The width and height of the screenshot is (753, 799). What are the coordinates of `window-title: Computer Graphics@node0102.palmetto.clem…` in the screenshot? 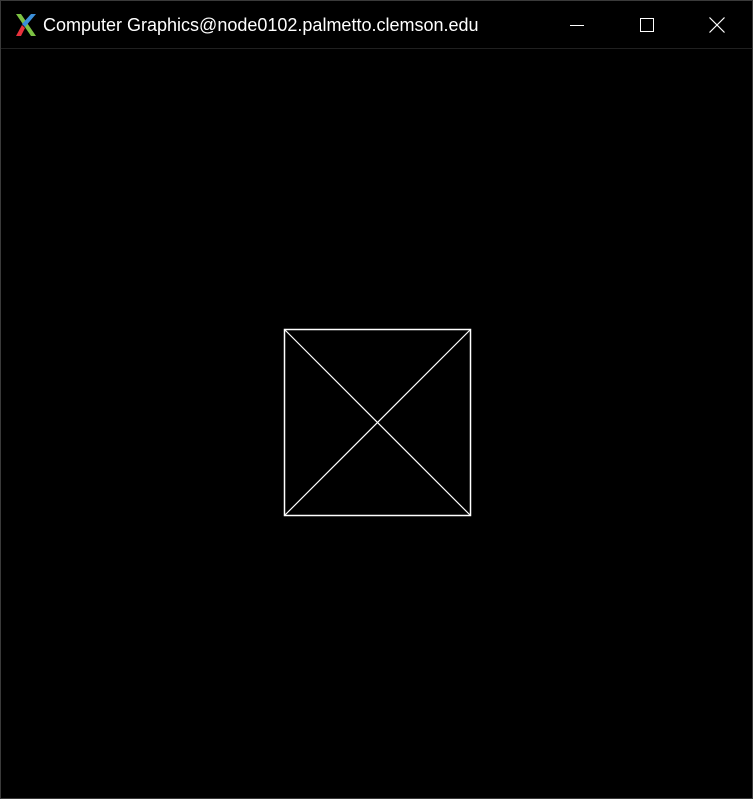 It's located at (261, 25).